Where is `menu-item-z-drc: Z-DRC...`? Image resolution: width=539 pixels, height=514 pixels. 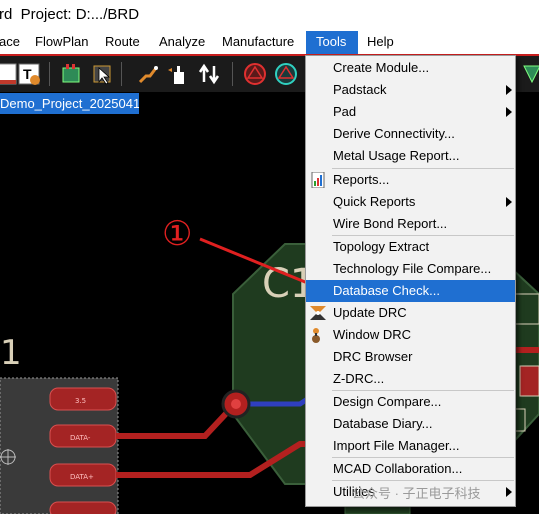 menu-item-z-drc: Z-DRC... is located at coordinates (410, 379).